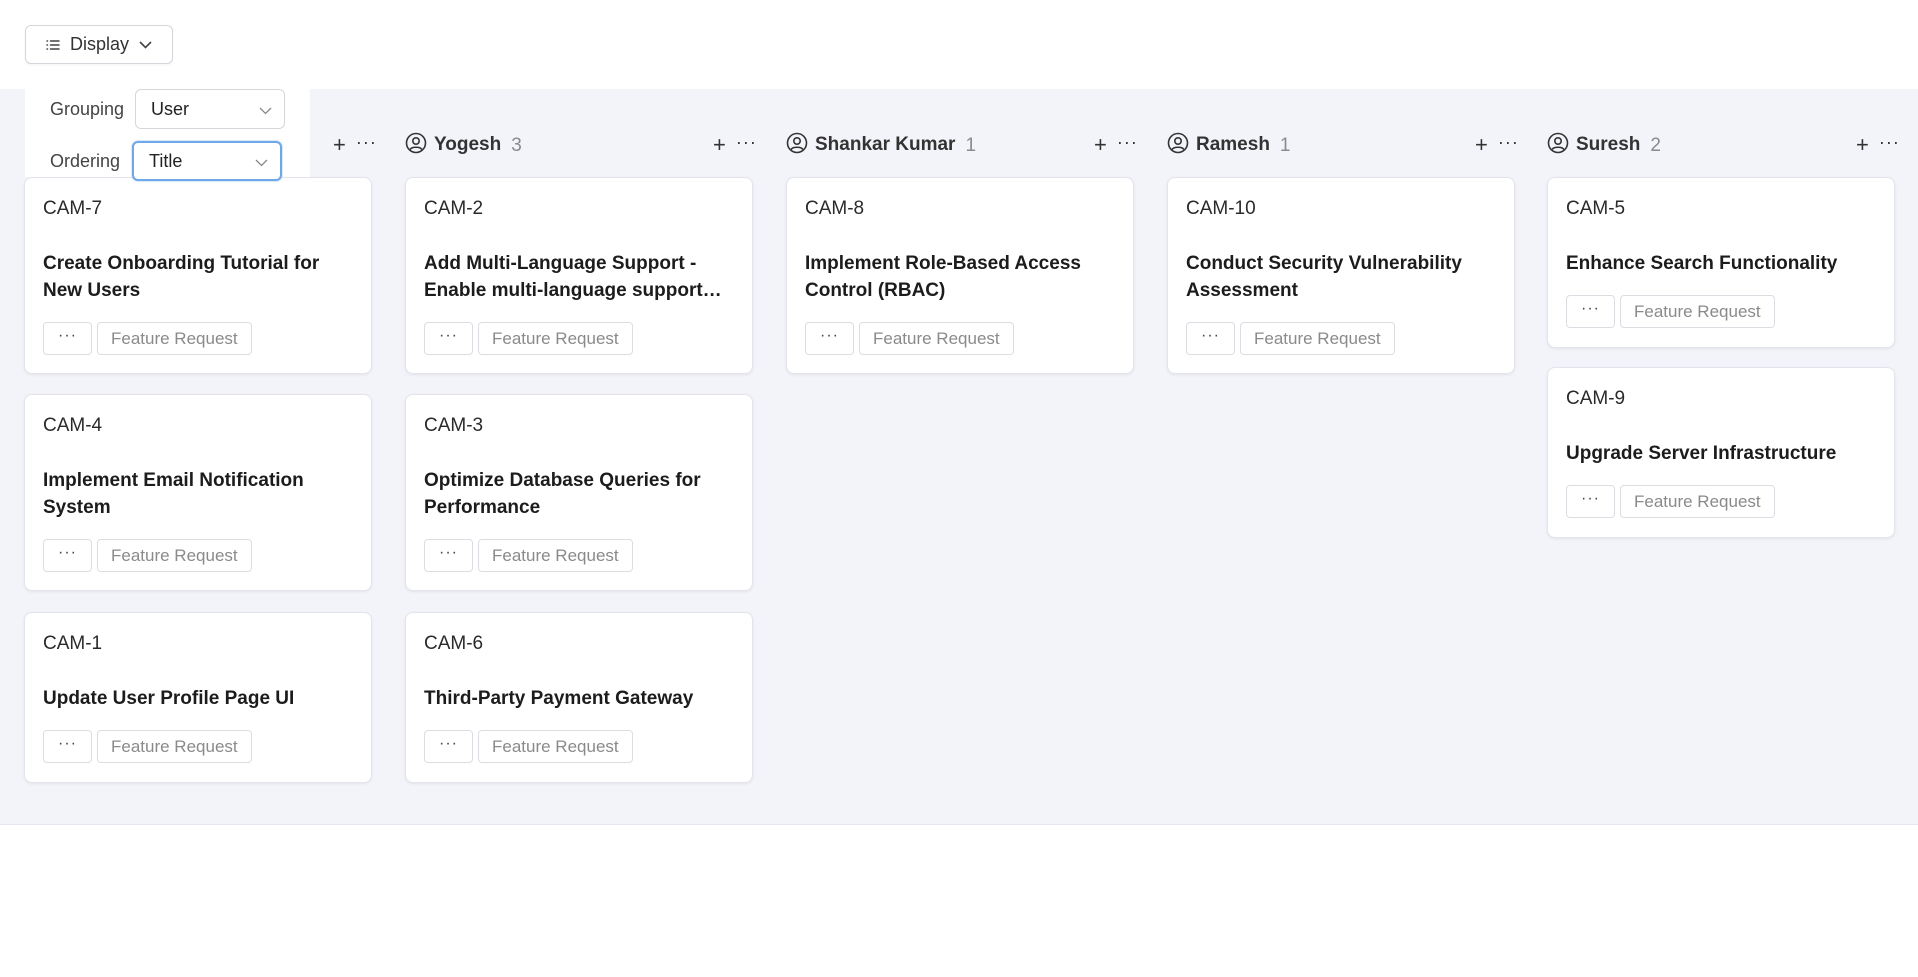 The width and height of the screenshot is (1918, 977). What do you see at coordinates (1701, 453) in the screenshot?
I see `issue-title: Upgrade Server Infrastructure` at bounding box center [1701, 453].